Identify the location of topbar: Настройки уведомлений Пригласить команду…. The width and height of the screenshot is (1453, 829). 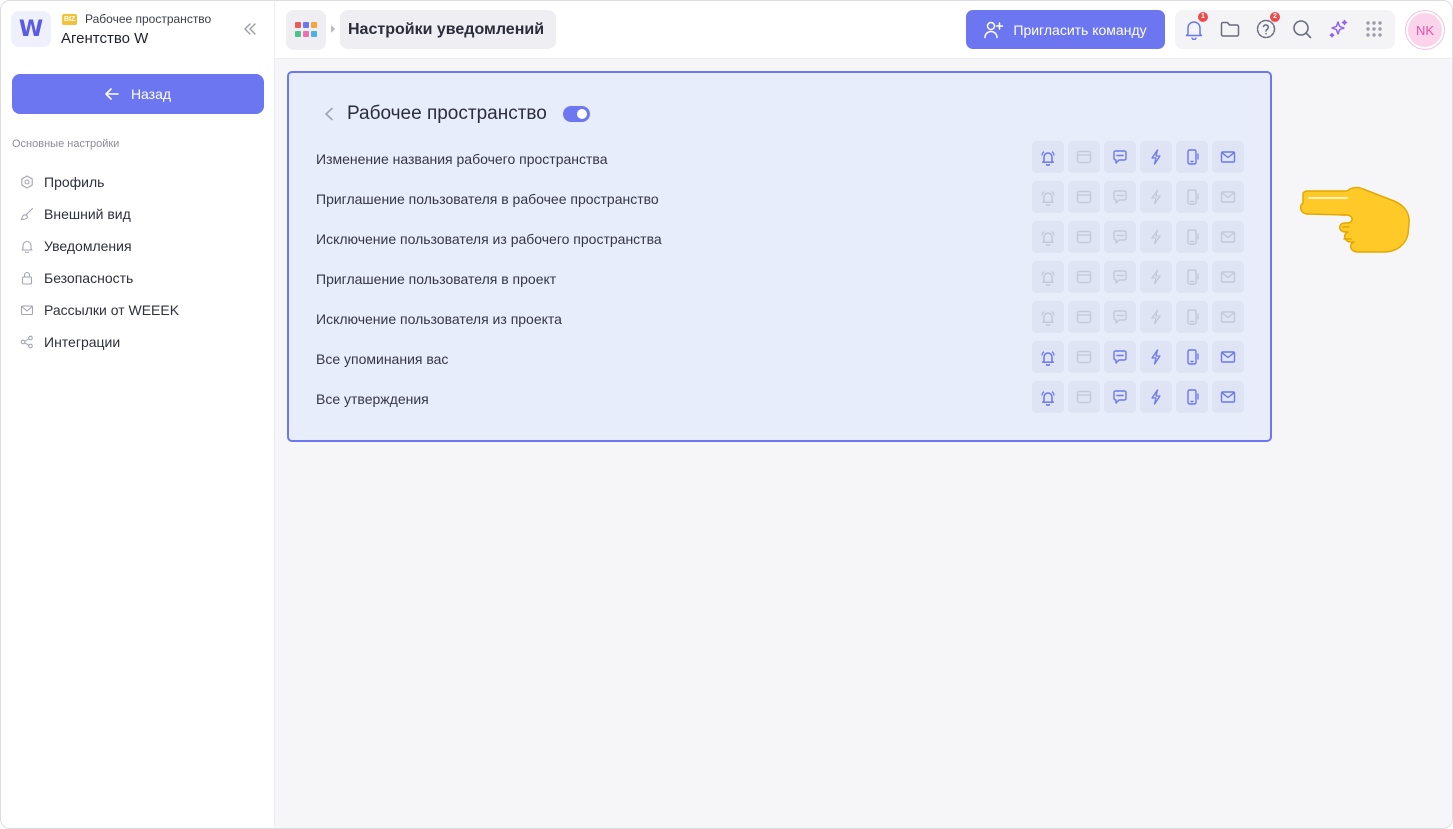
(863, 30).